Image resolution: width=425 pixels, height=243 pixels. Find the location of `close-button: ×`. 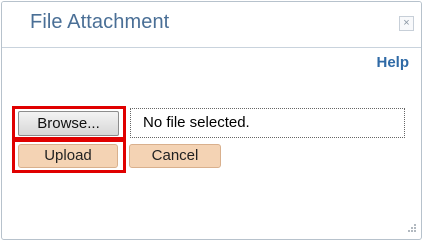

close-button: × is located at coordinates (406, 23).